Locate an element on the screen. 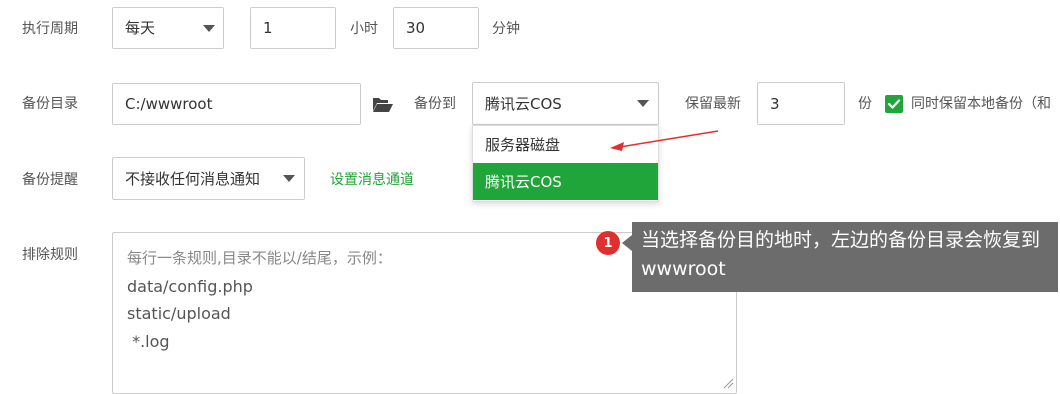  hours-unit: 小时 is located at coordinates (364, 29).